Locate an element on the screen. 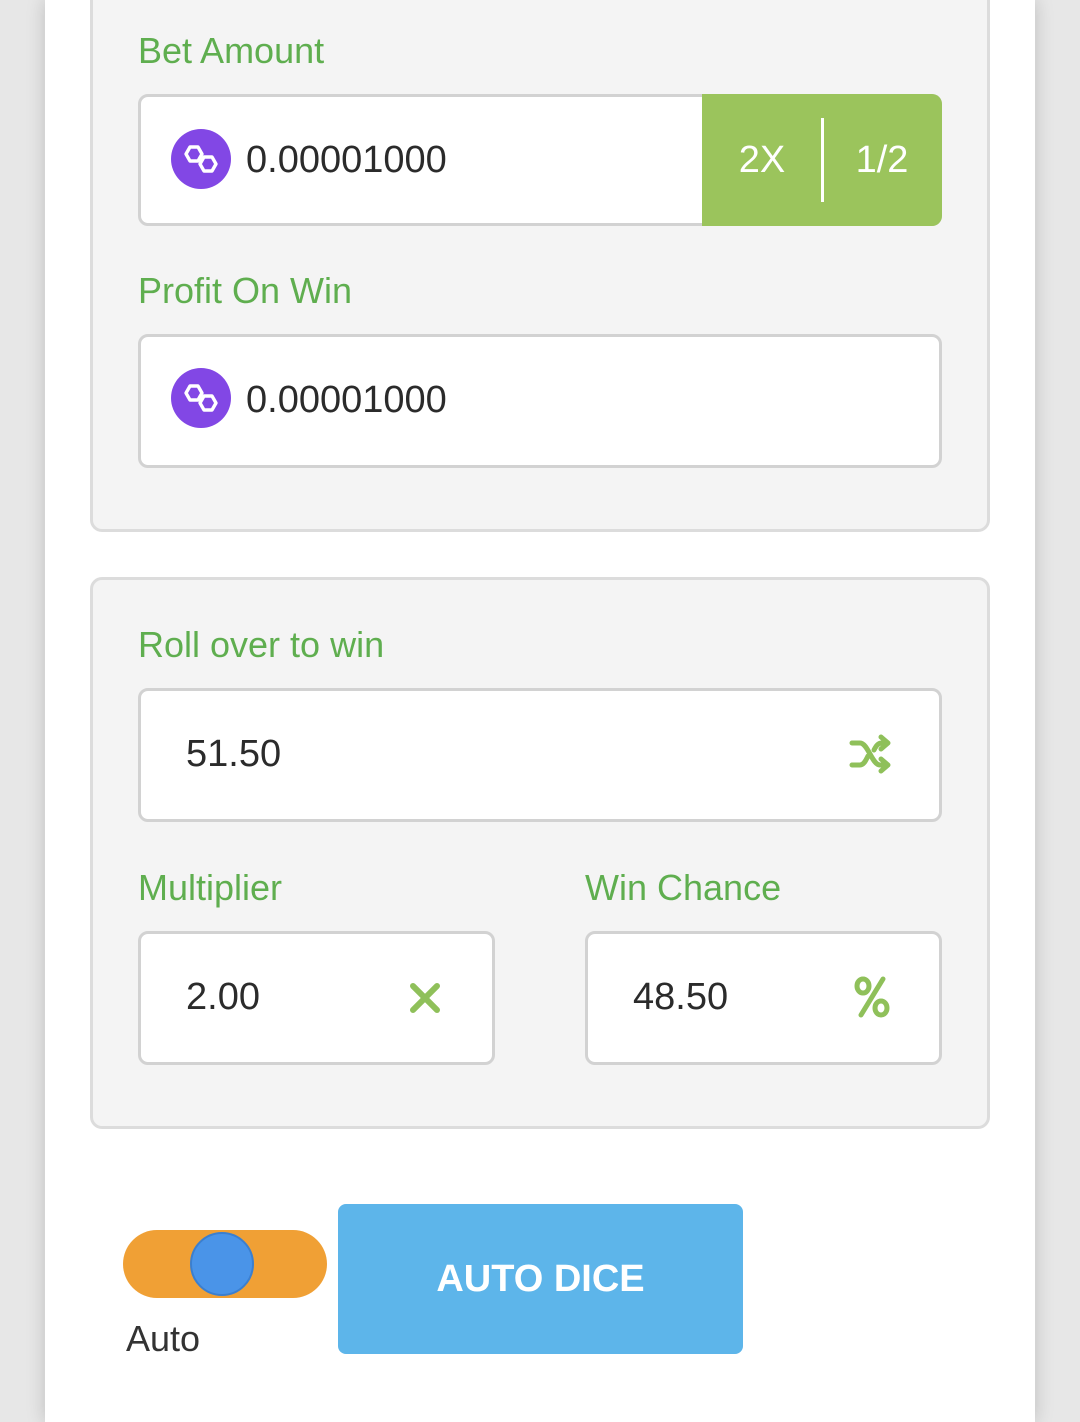 The height and width of the screenshot is (1422, 1080). percent-icon is located at coordinates (872, 997).